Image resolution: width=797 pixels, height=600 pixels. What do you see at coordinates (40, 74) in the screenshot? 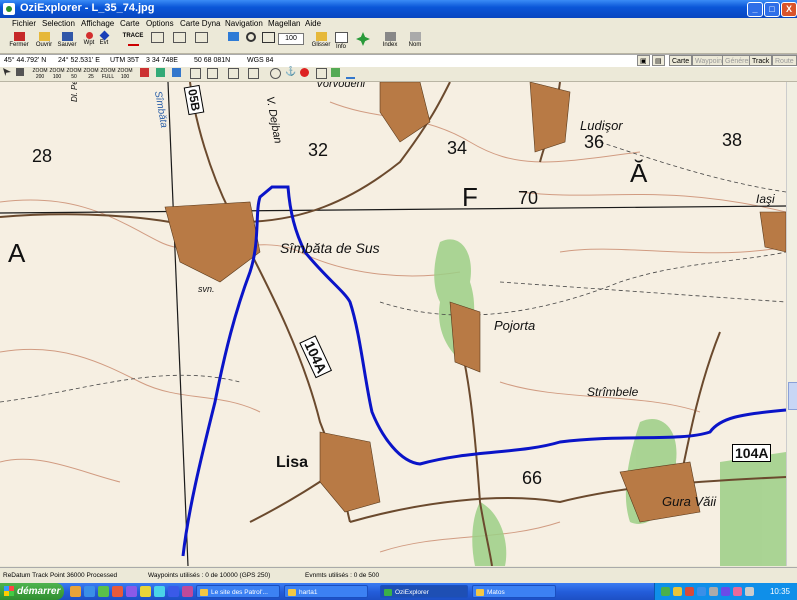
I see `zoom-200-button: ZOOM 200` at bounding box center [40, 74].